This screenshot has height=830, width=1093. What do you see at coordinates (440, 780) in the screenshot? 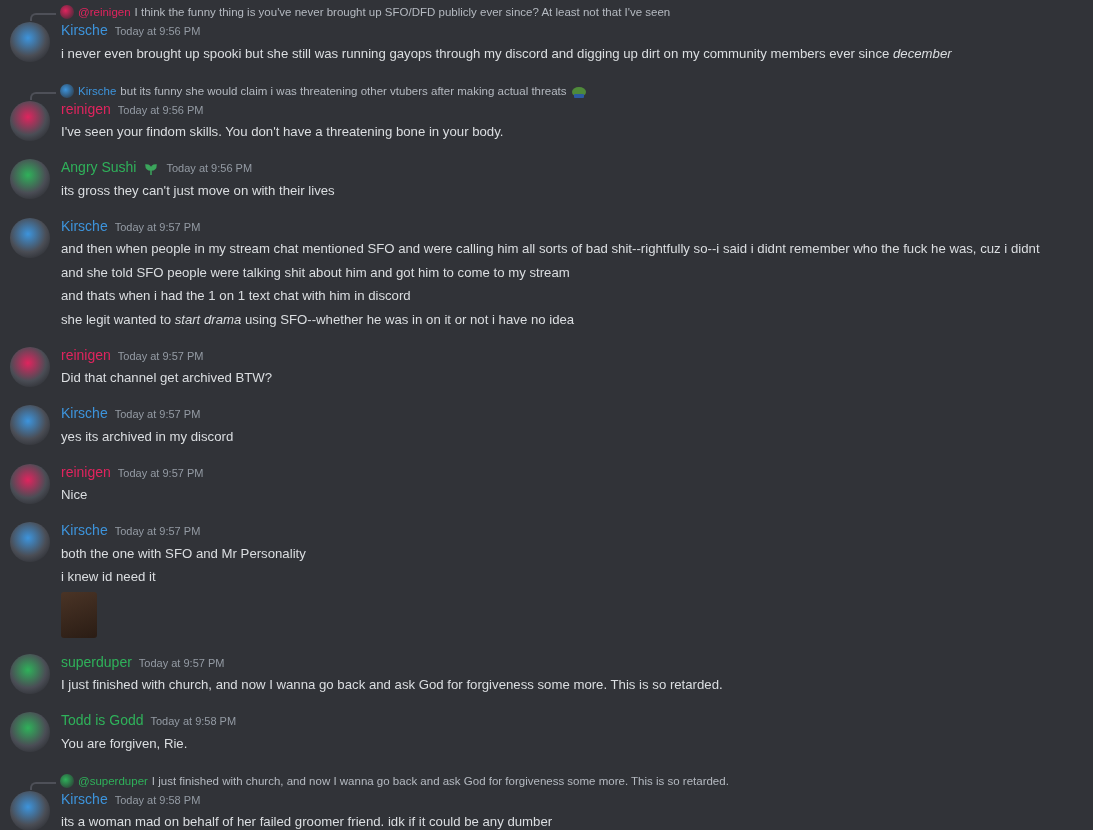
I see `reply-preview: I just finished with church, and now I wanna go back and ask God for forgiveness some more. This is so retarded.` at bounding box center [440, 780].